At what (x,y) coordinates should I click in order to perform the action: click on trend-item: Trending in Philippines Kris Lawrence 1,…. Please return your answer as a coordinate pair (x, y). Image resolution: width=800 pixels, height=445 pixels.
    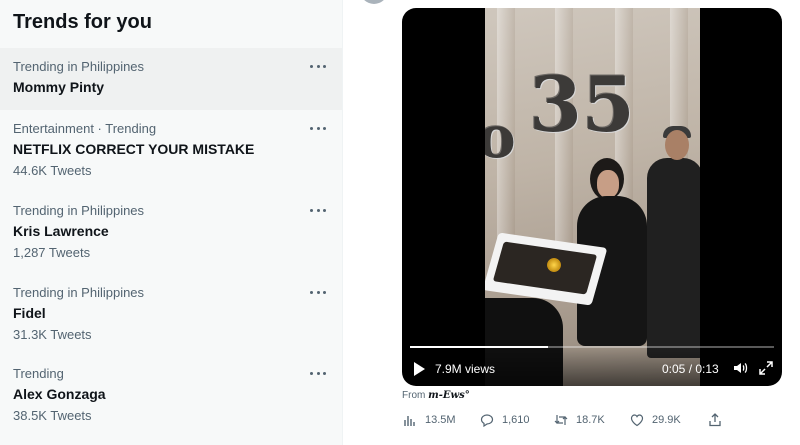
    Looking at the image, I should click on (171, 231).